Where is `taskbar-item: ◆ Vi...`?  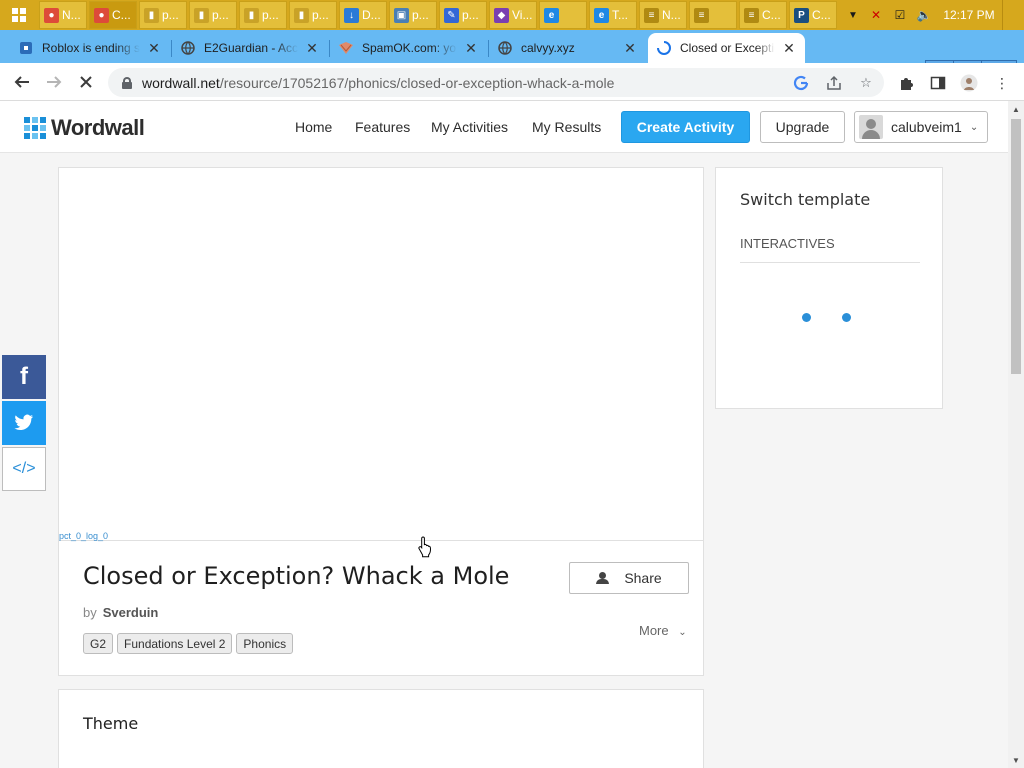 taskbar-item: ◆ Vi... is located at coordinates (513, 15).